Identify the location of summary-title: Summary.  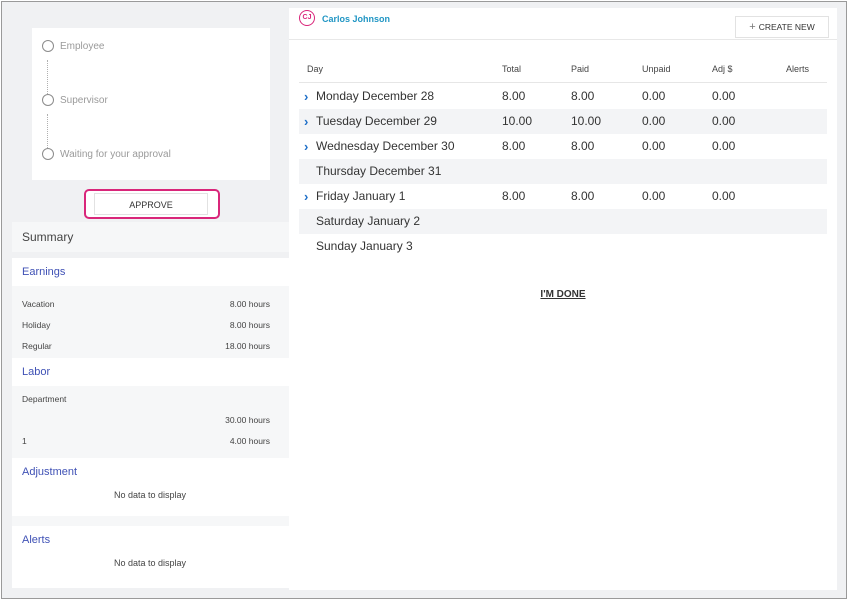
(151, 237).